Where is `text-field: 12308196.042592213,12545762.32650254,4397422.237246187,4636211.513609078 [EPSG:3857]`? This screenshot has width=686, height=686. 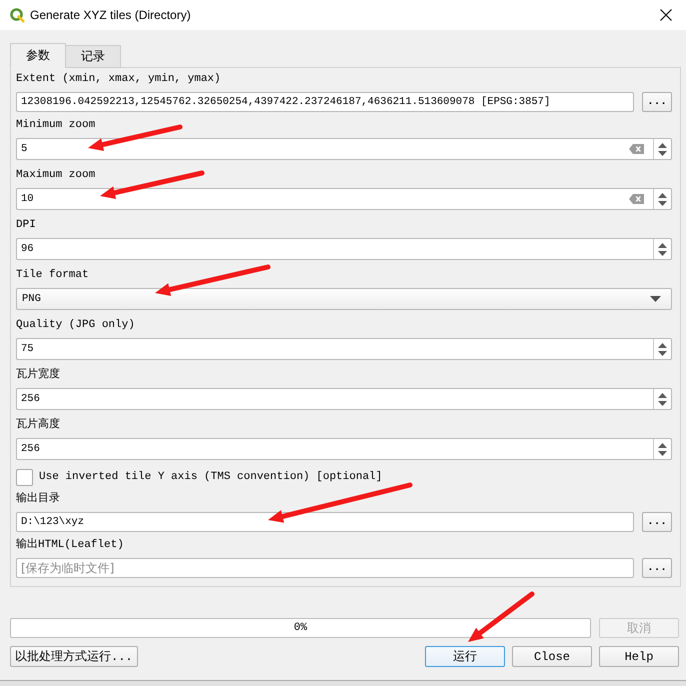
text-field: 12308196.042592213,12545762.32650254,4397422.237246187,4636211.513609078 [EPSG:3857] is located at coordinates (325, 102).